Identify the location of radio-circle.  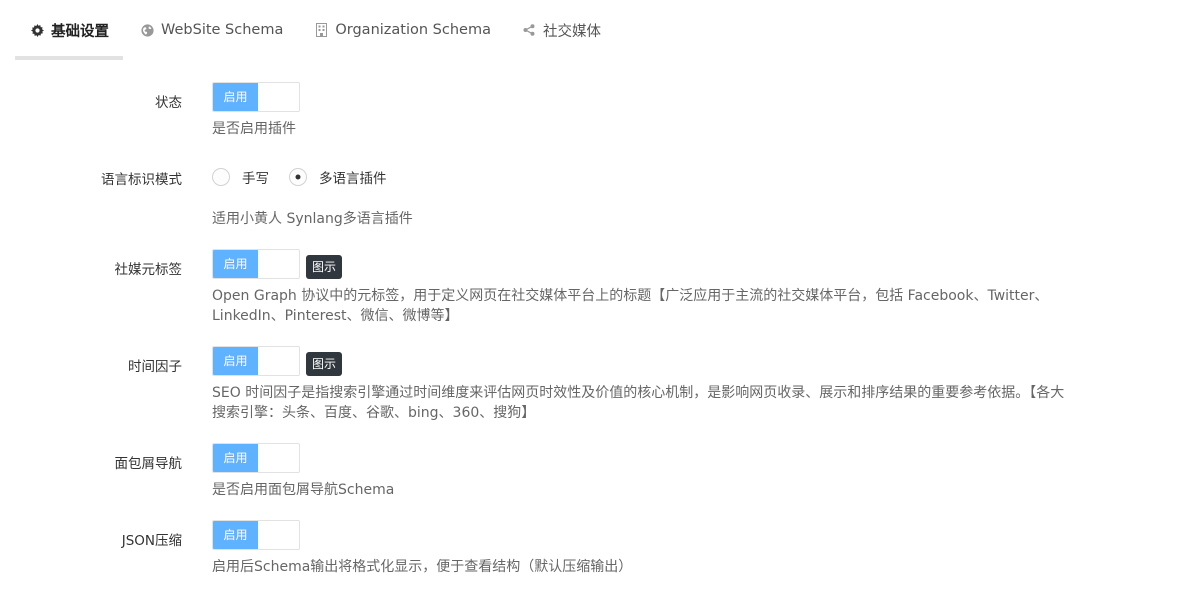
(221, 177).